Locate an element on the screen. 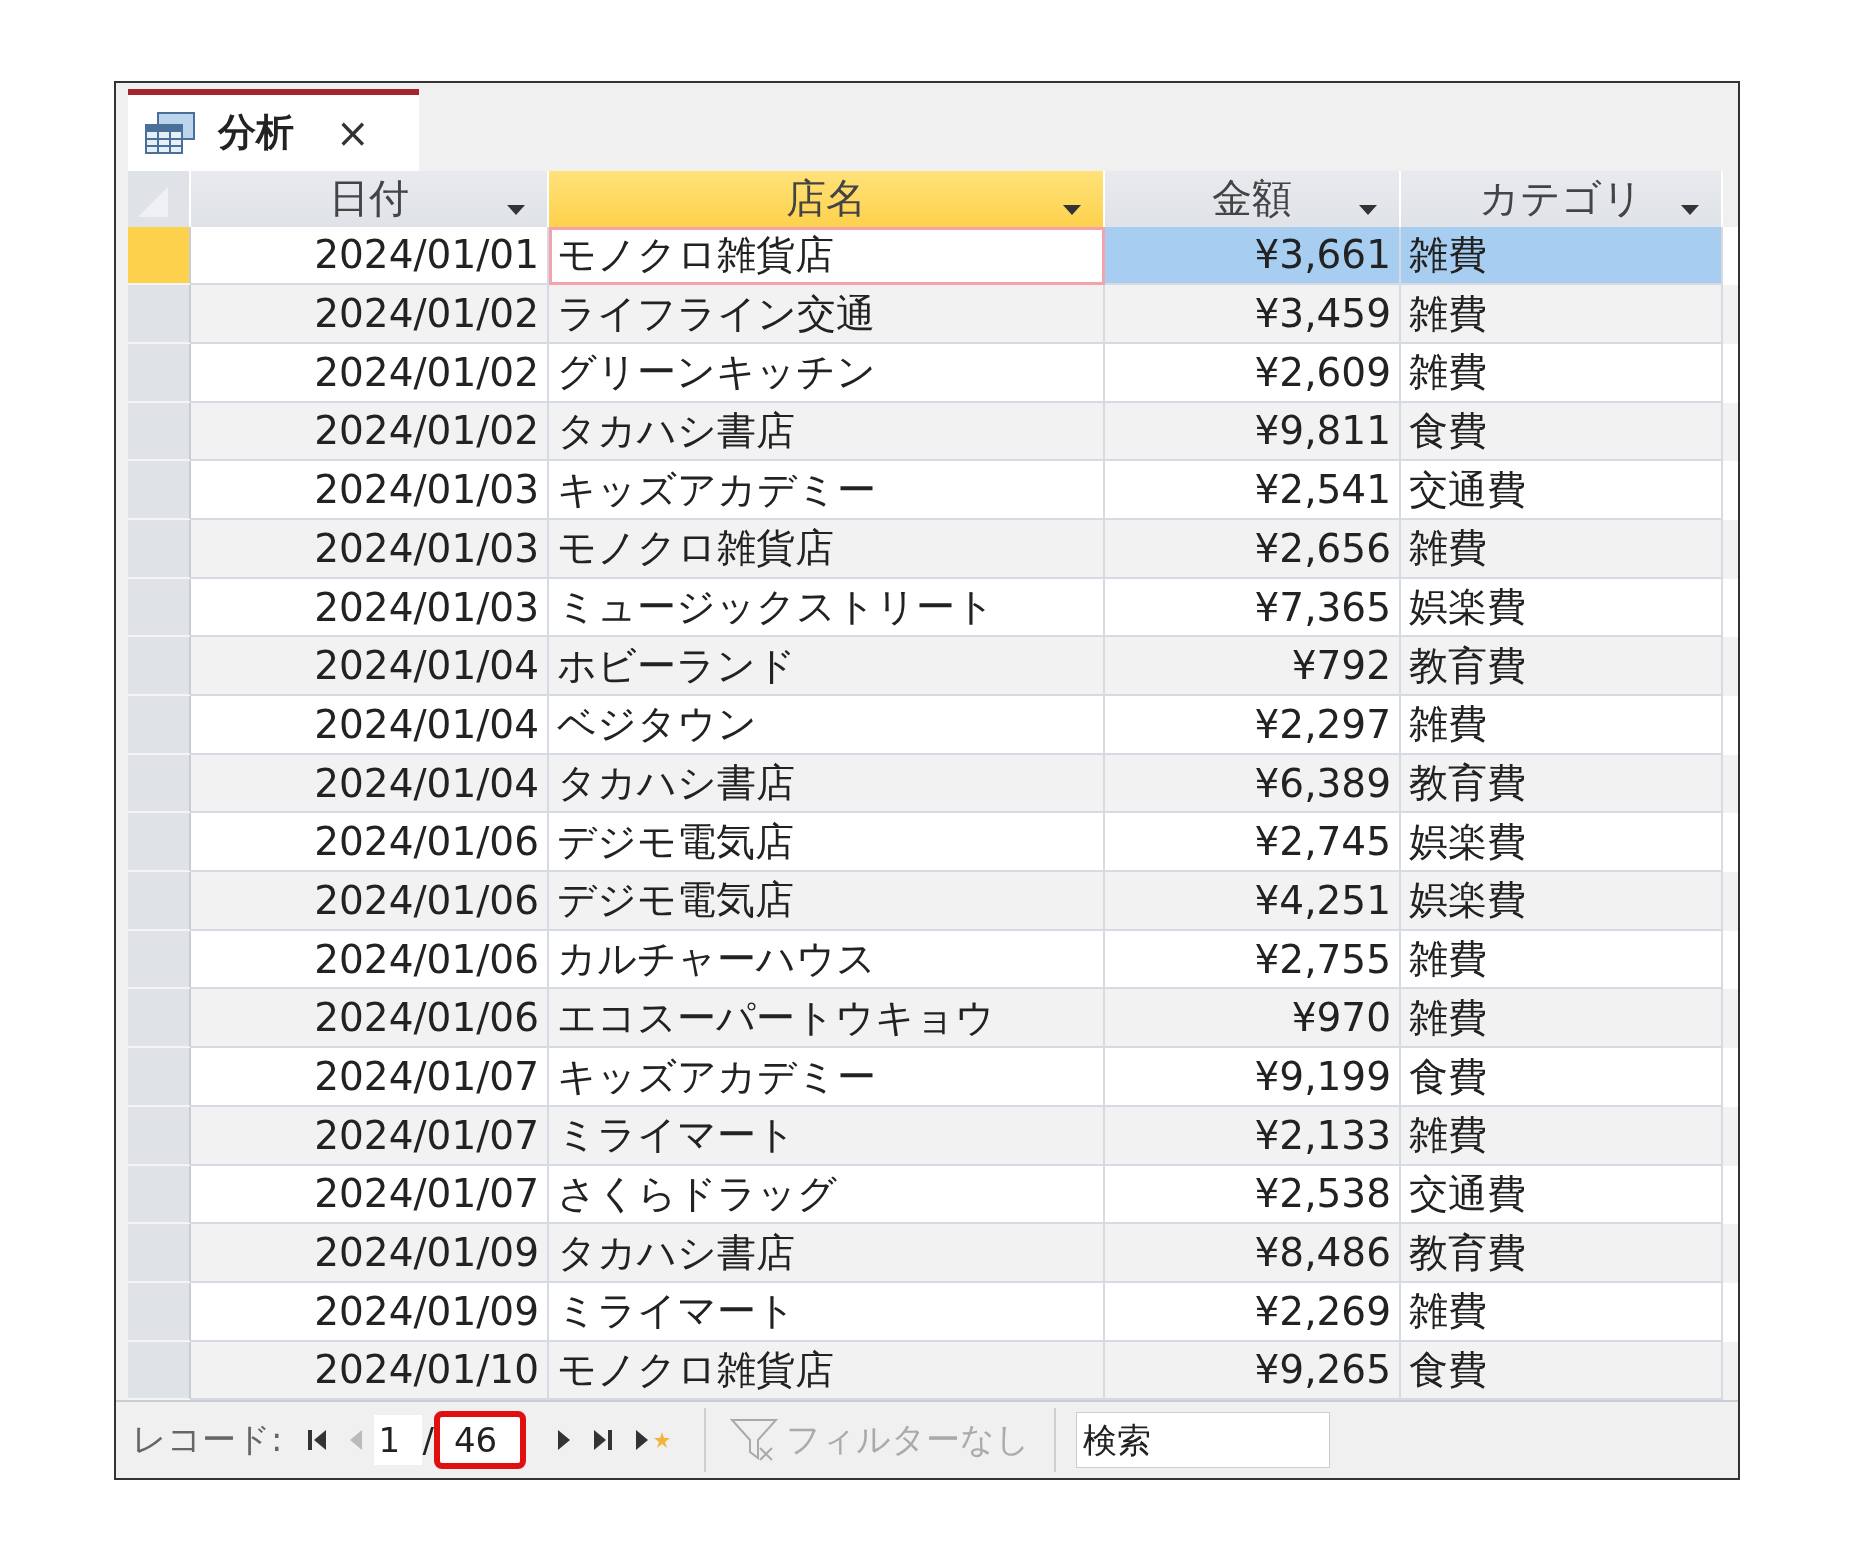 The width and height of the screenshot is (1855, 1560). close-button: × is located at coordinates (353, 132).